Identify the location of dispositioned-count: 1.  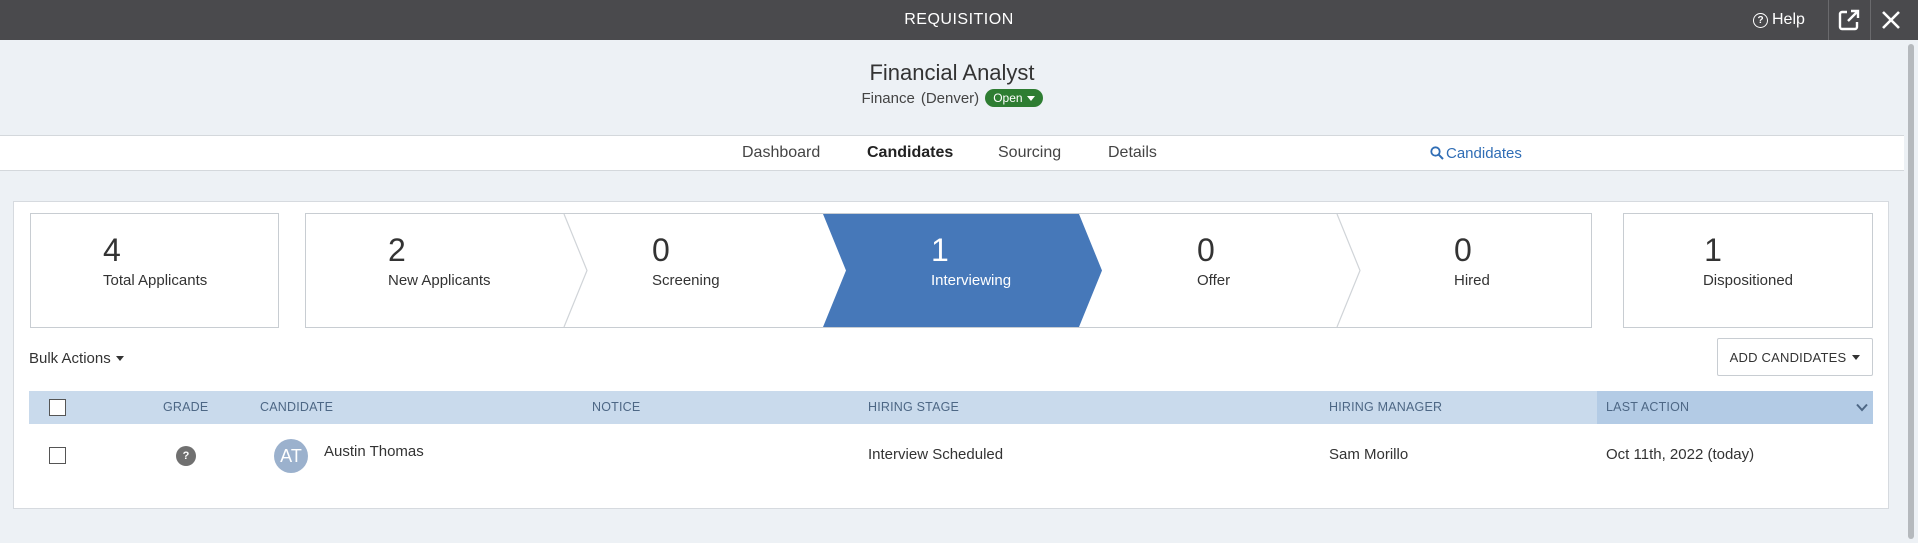
(1713, 250).